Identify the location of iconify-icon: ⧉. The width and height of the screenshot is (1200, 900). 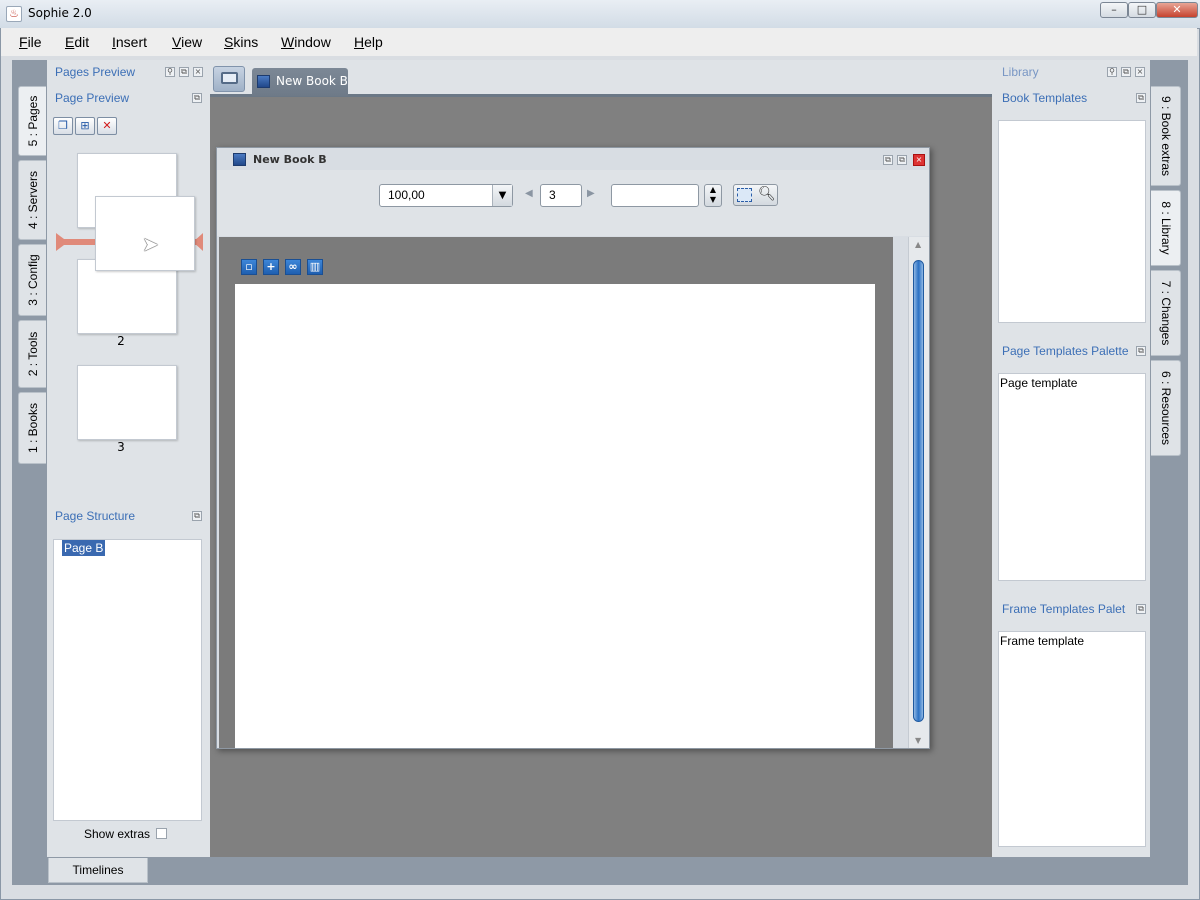
(888, 160).